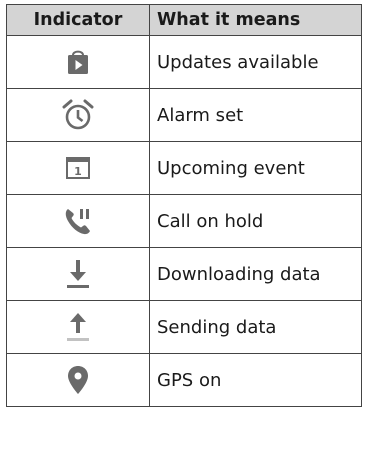 Image resolution: width=380 pixels, height=453 pixels. What do you see at coordinates (255, 380) in the screenshot?
I see `meaning-cell: GPS on` at bounding box center [255, 380].